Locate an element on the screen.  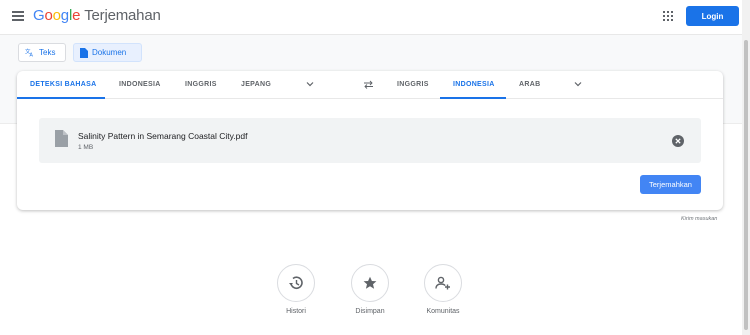
history-icon is located at coordinates (296, 282).